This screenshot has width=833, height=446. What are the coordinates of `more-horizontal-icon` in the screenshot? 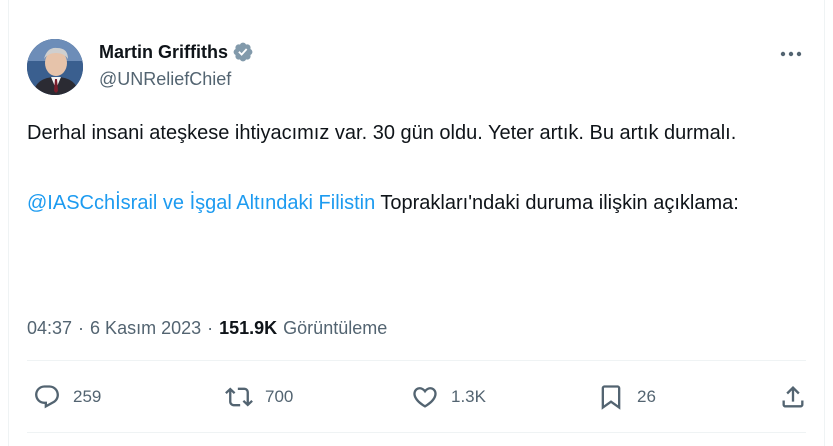 It's located at (791, 54).